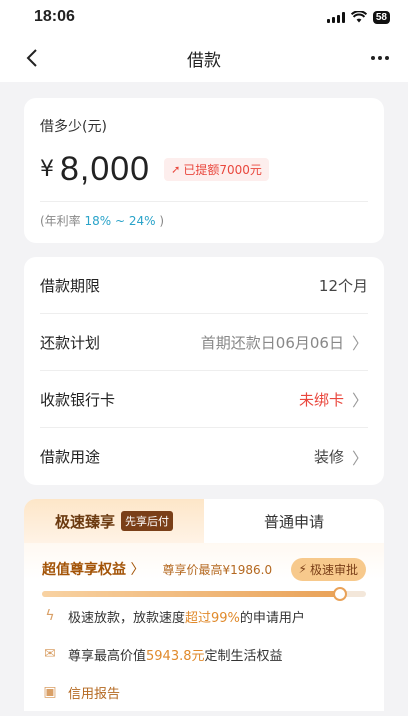 Image resolution: width=408 pixels, height=716 pixels. I want to click on detail-row-repayment-plan: 还款计划 首期还款日06月06日 〉, so click(204, 342).